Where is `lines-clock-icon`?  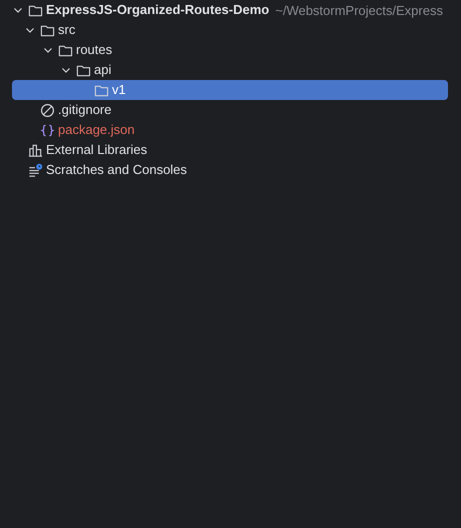
lines-clock-icon is located at coordinates (35, 170).